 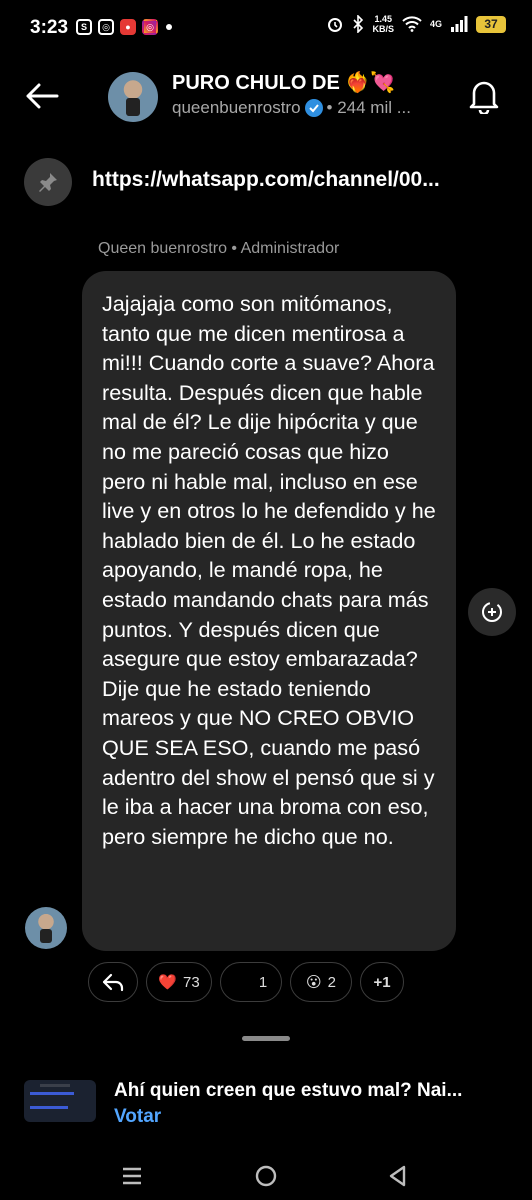 I want to click on poll-thumbnail, so click(x=60, y=1101).